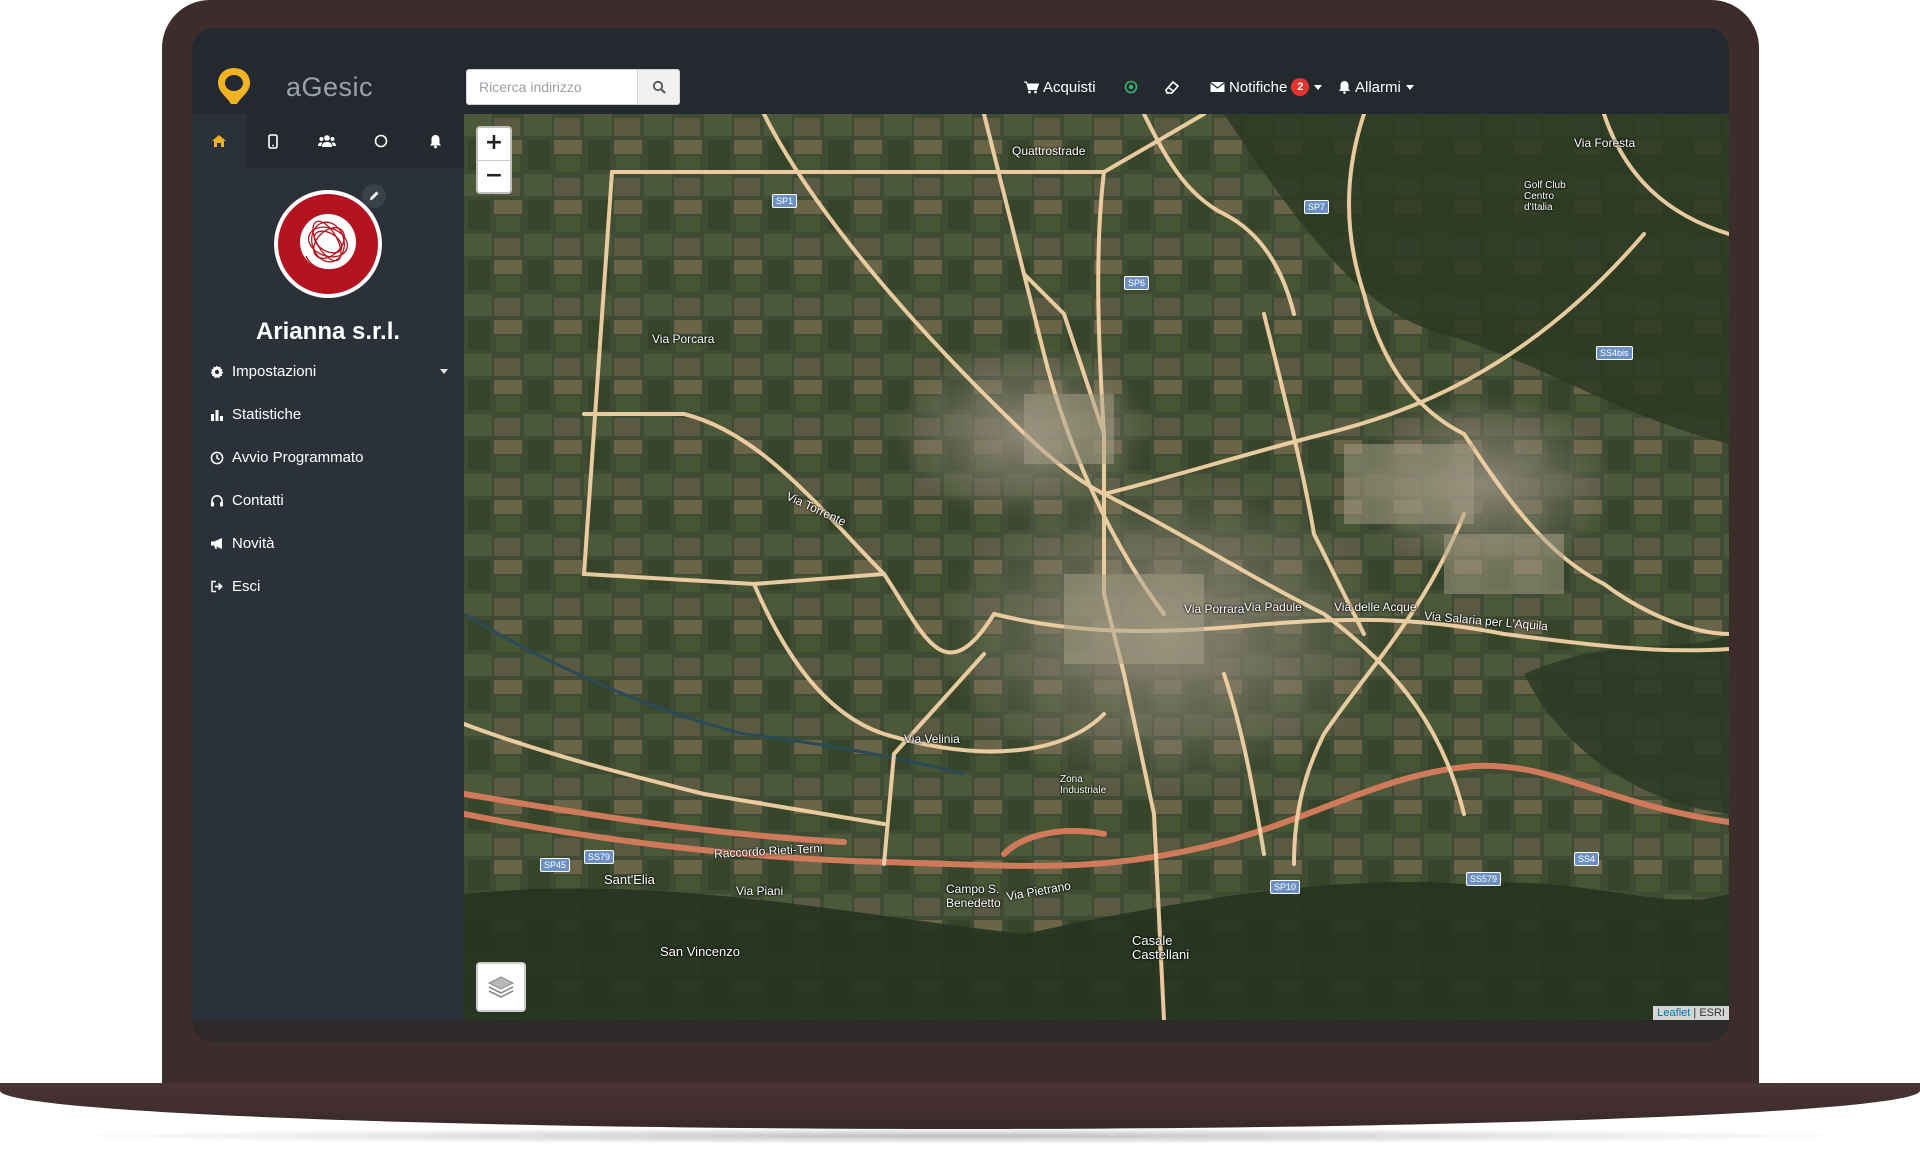  Describe the element at coordinates (328, 543) in the screenshot. I see `sidebar-item-novita: Novità` at that location.